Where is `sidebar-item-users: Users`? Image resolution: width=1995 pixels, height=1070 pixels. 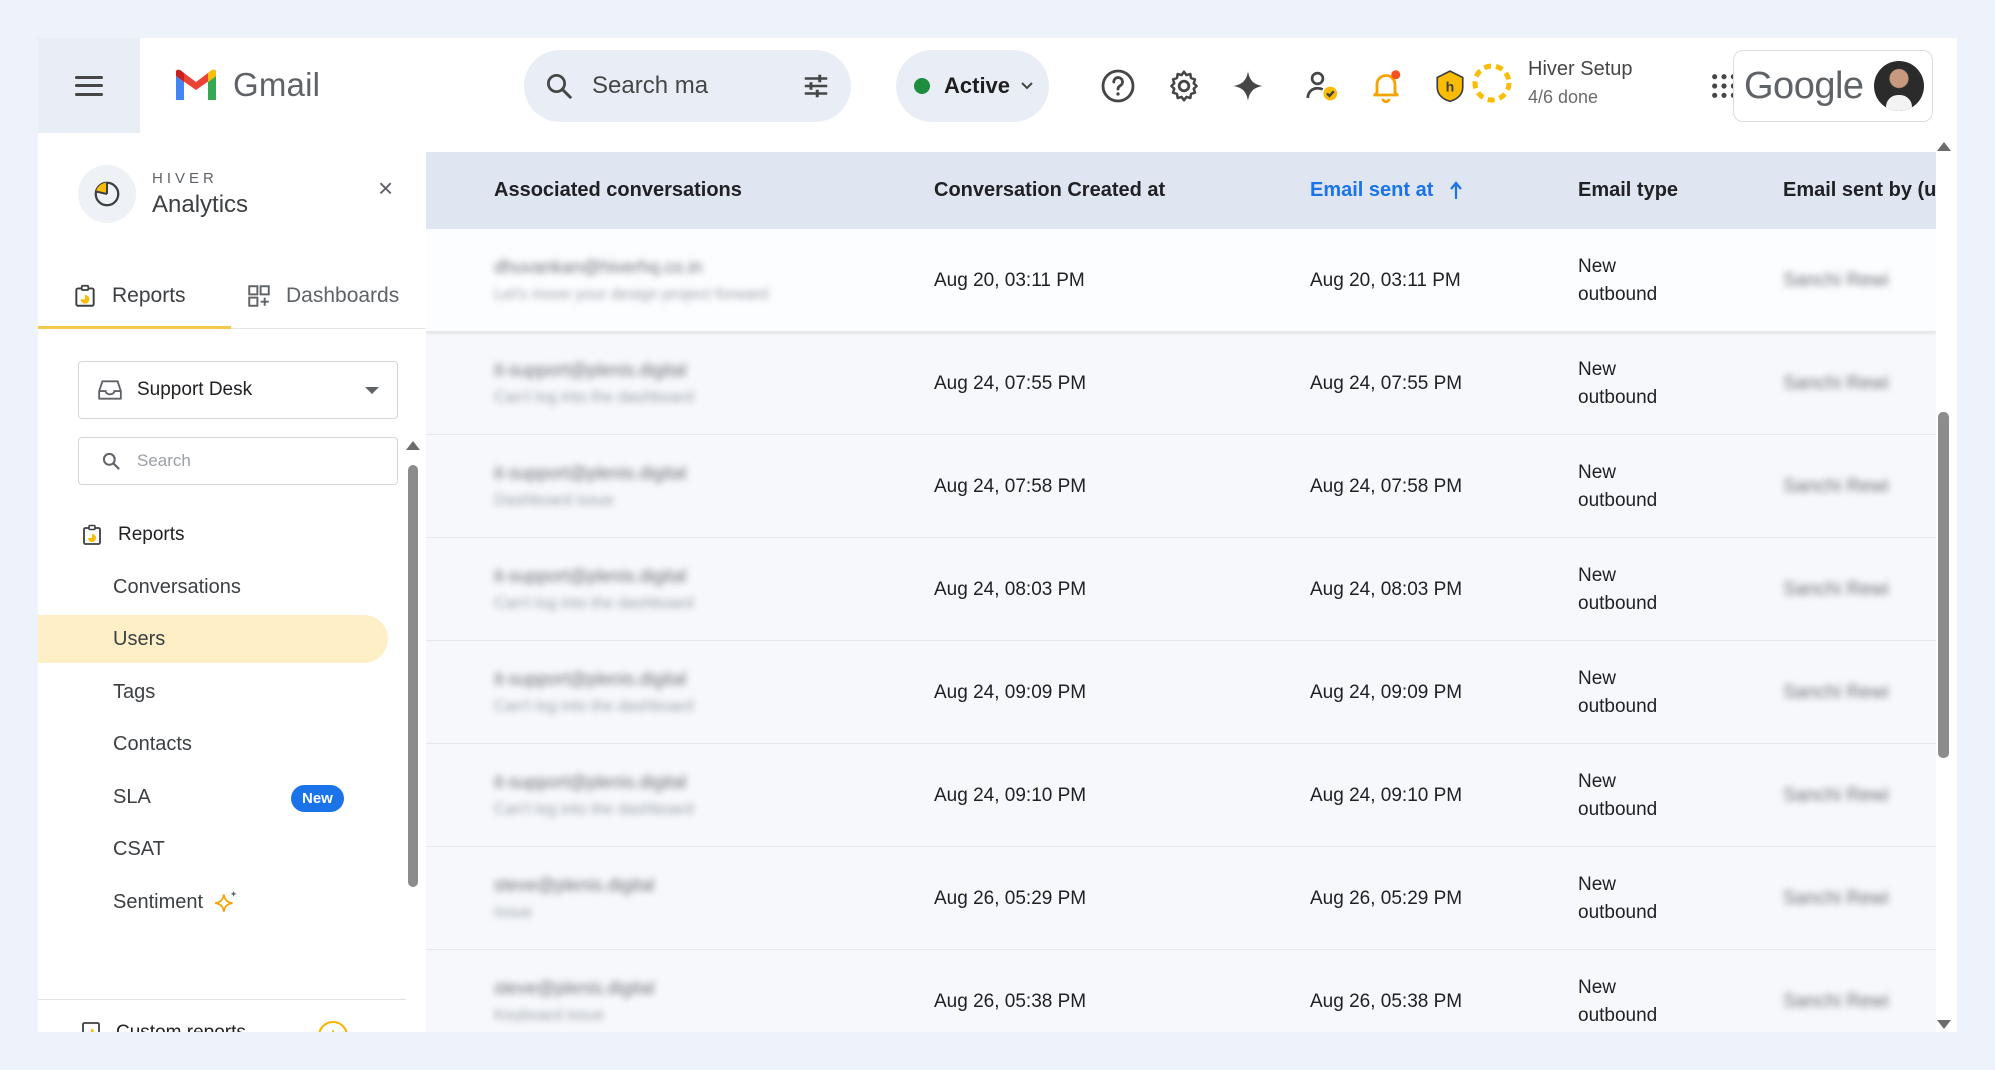 sidebar-item-users: Users is located at coordinates (213, 639).